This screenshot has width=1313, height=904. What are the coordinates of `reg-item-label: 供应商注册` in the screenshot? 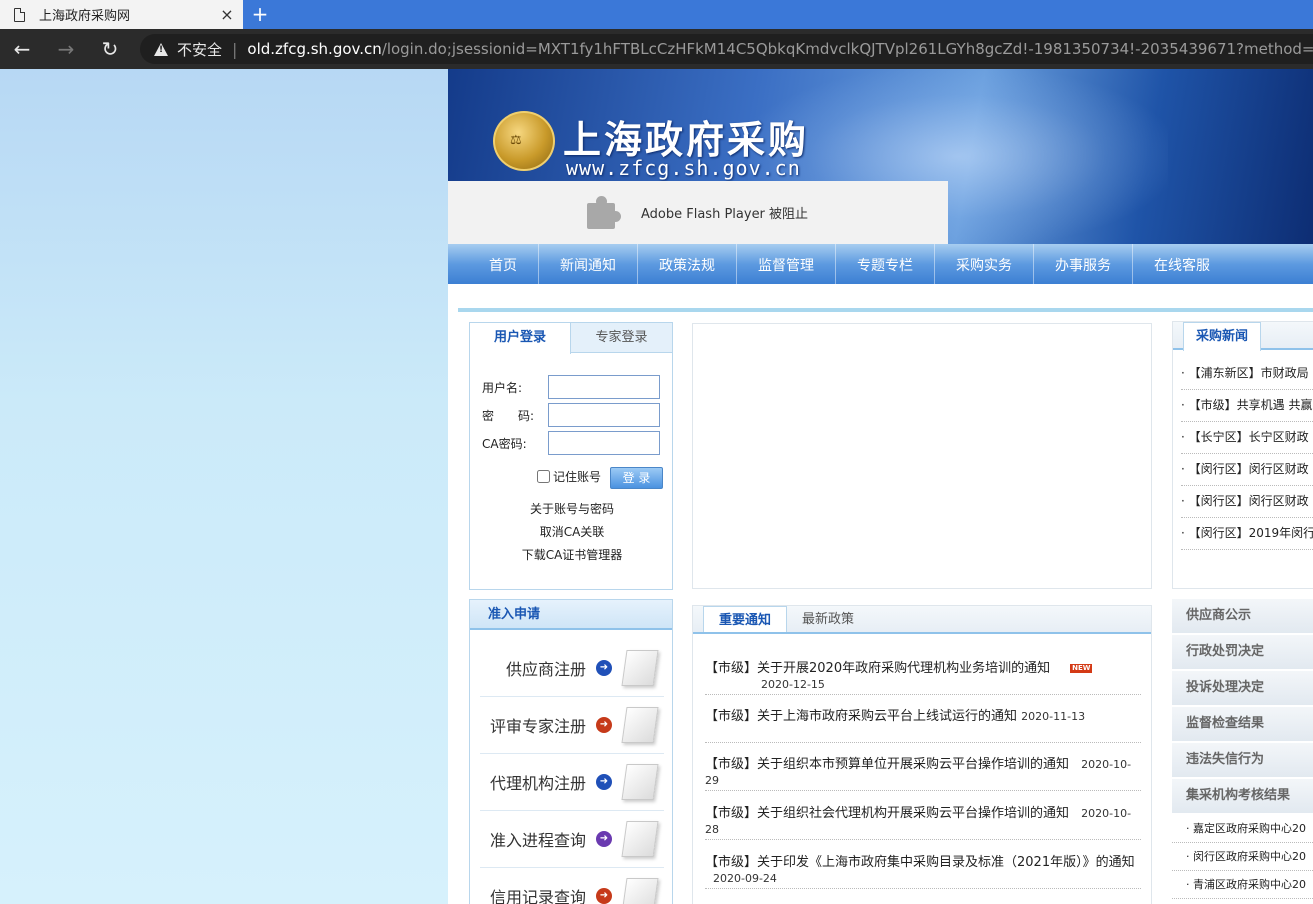 It's located at (545, 669).